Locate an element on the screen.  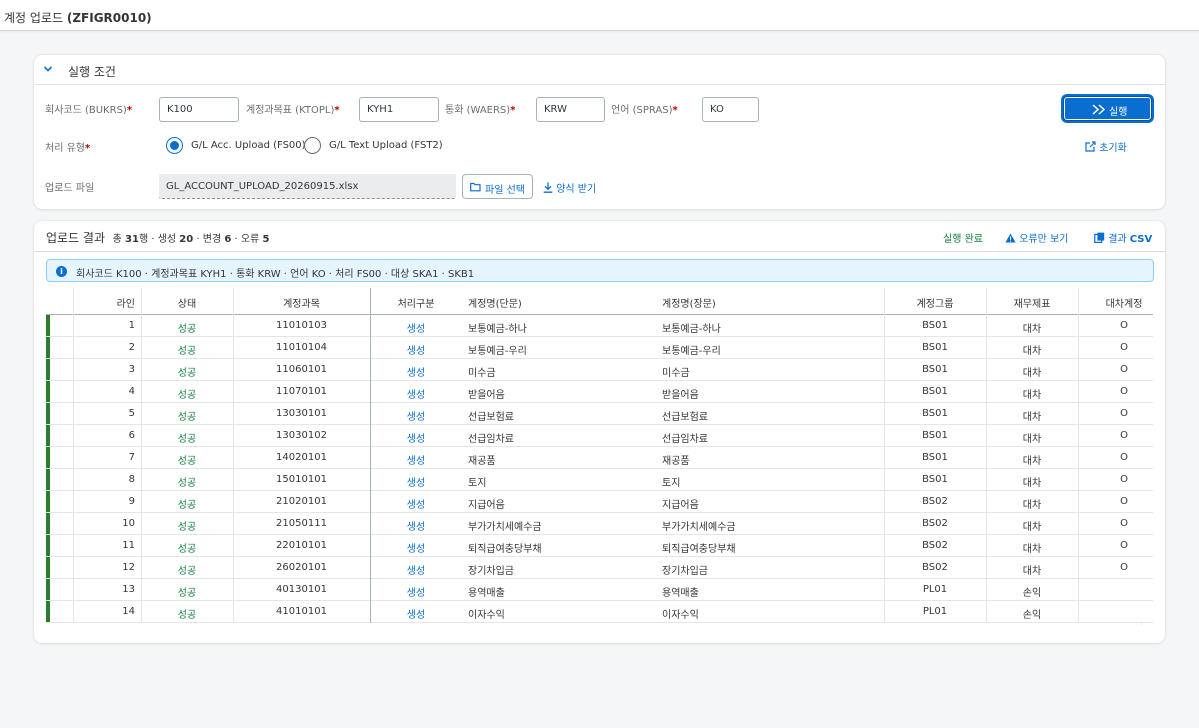
cell-long: 선급임차료 is located at coordinates (685, 439).